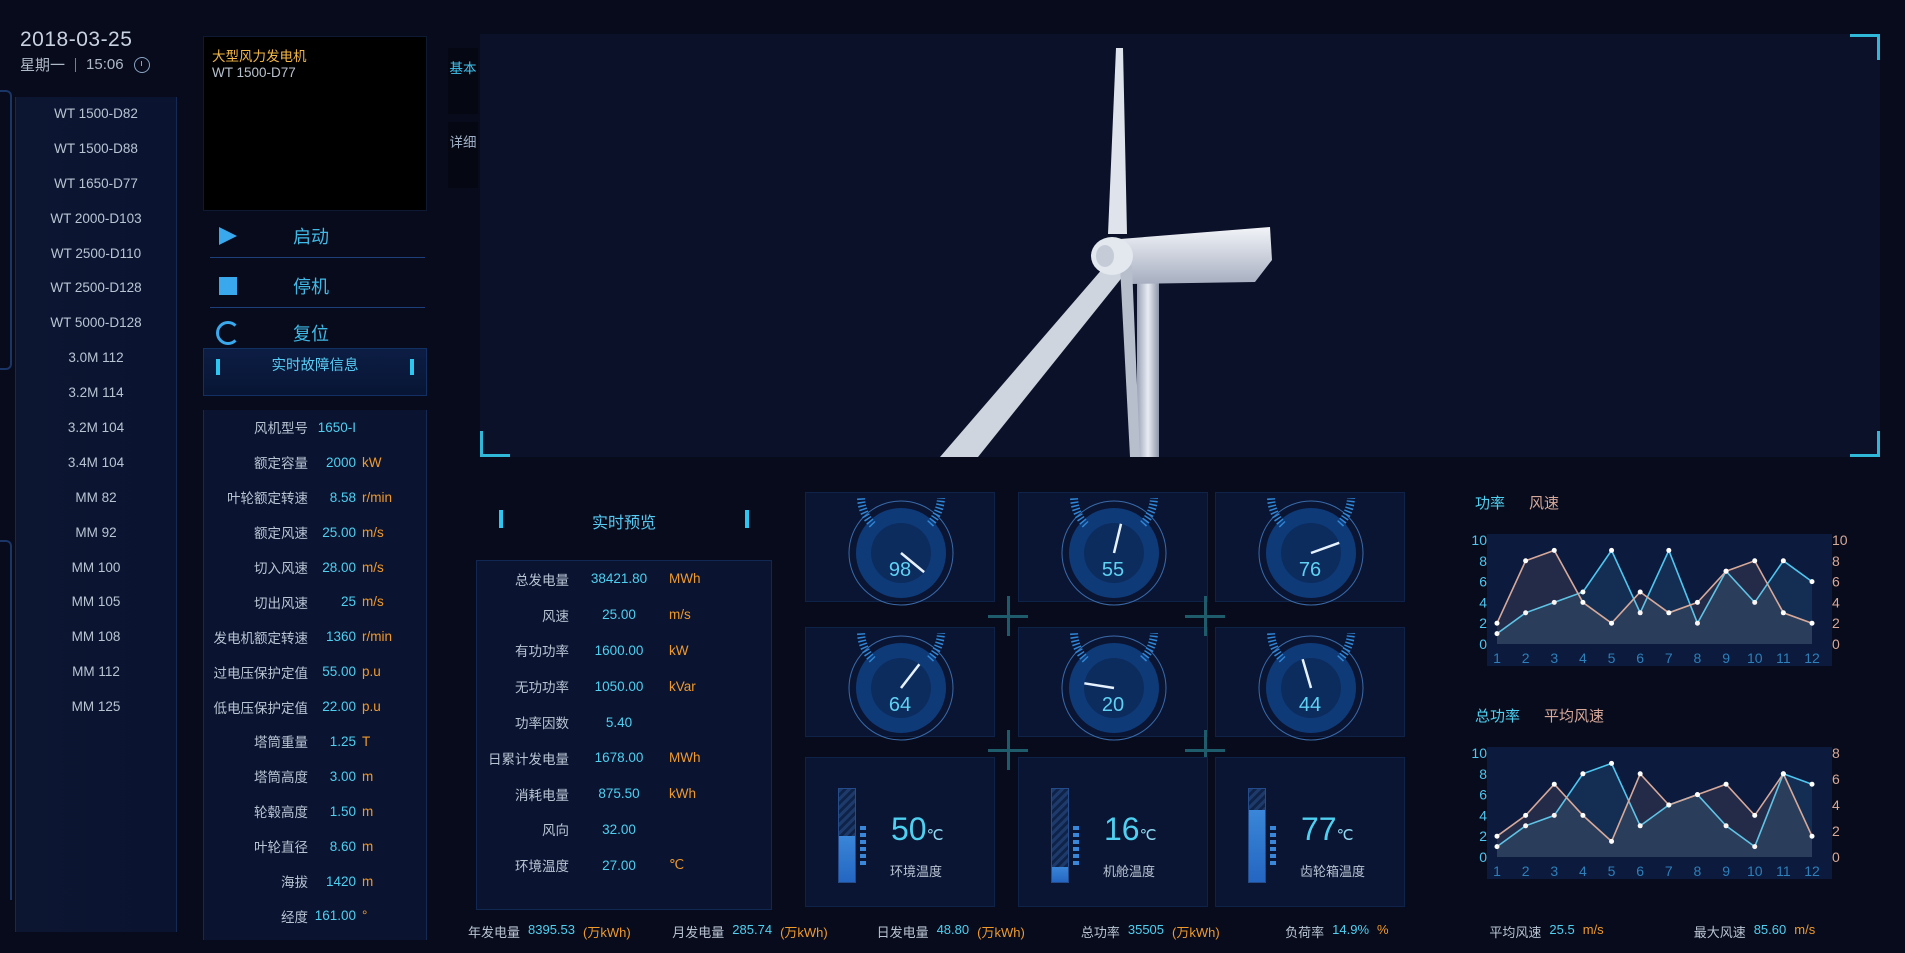  Describe the element at coordinates (96, 463) in the screenshot. I see `turbine-list-item: 3.4M 104` at that location.